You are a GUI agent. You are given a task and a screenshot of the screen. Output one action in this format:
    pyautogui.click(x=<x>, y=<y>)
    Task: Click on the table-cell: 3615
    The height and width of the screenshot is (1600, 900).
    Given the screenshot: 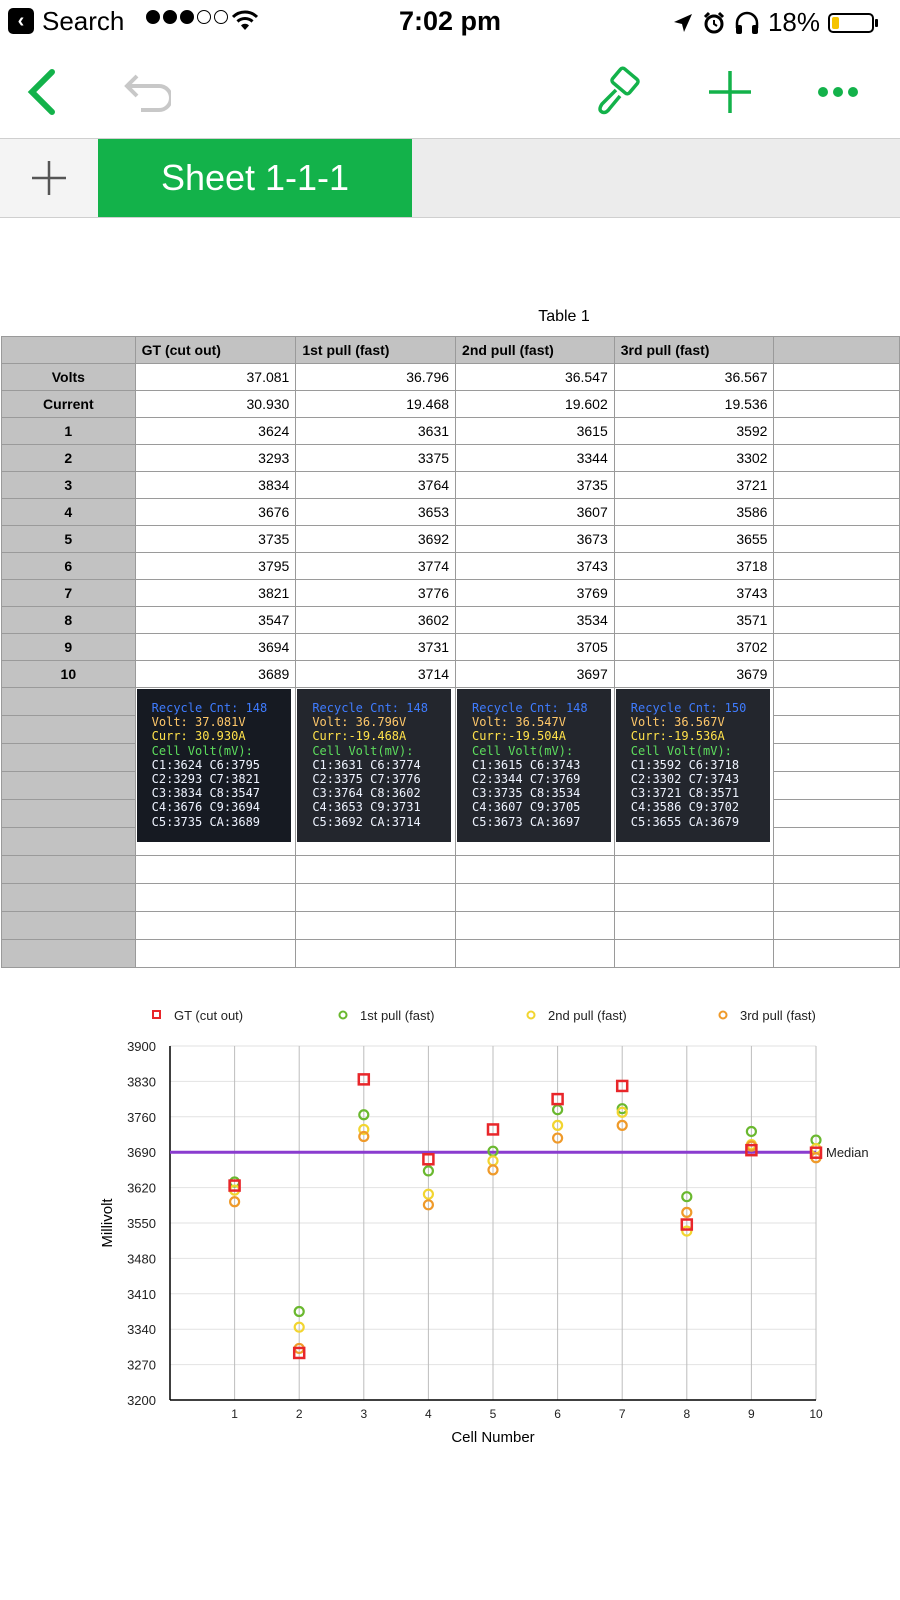 What is the action you would take?
    pyautogui.click(x=535, y=431)
    